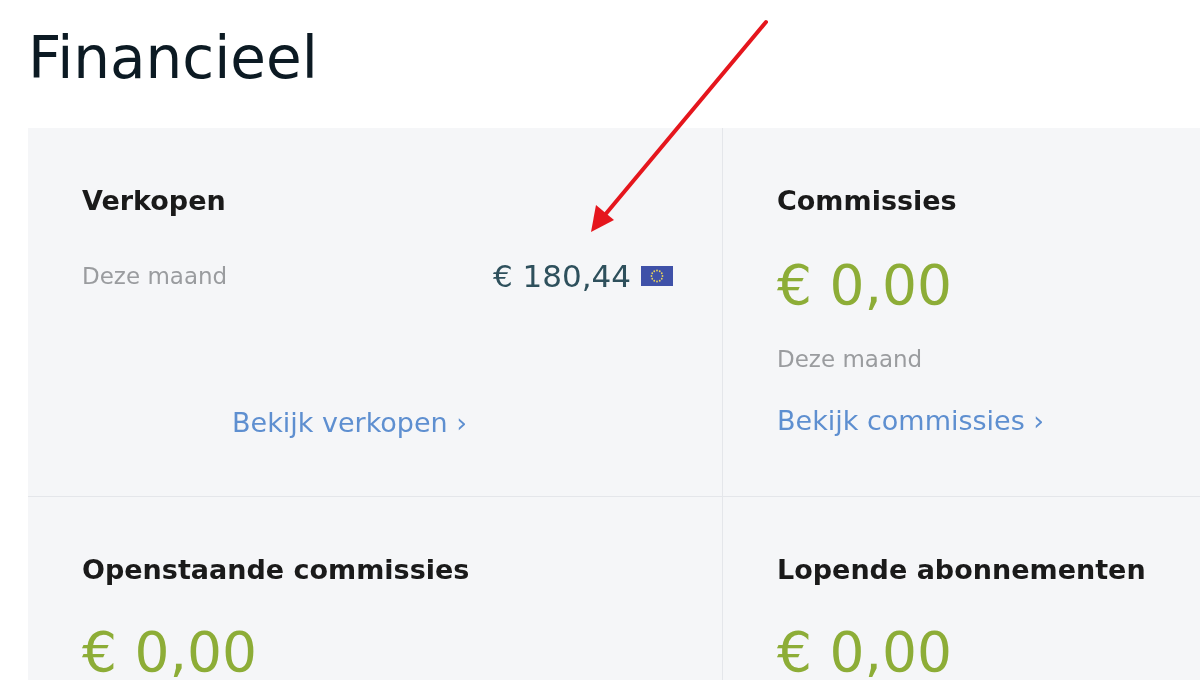  Describe the element at coordinates (276, 570) in the screenshot. I see `card-title: Openstaande commissies` at that location.